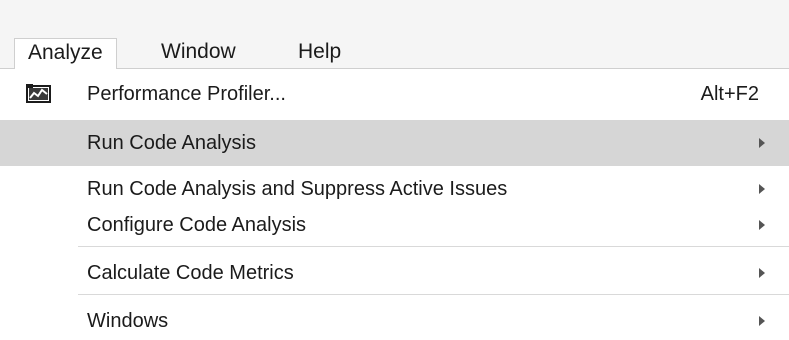  I want to click on menubar-analyze: Analyze, so click(65, 54).